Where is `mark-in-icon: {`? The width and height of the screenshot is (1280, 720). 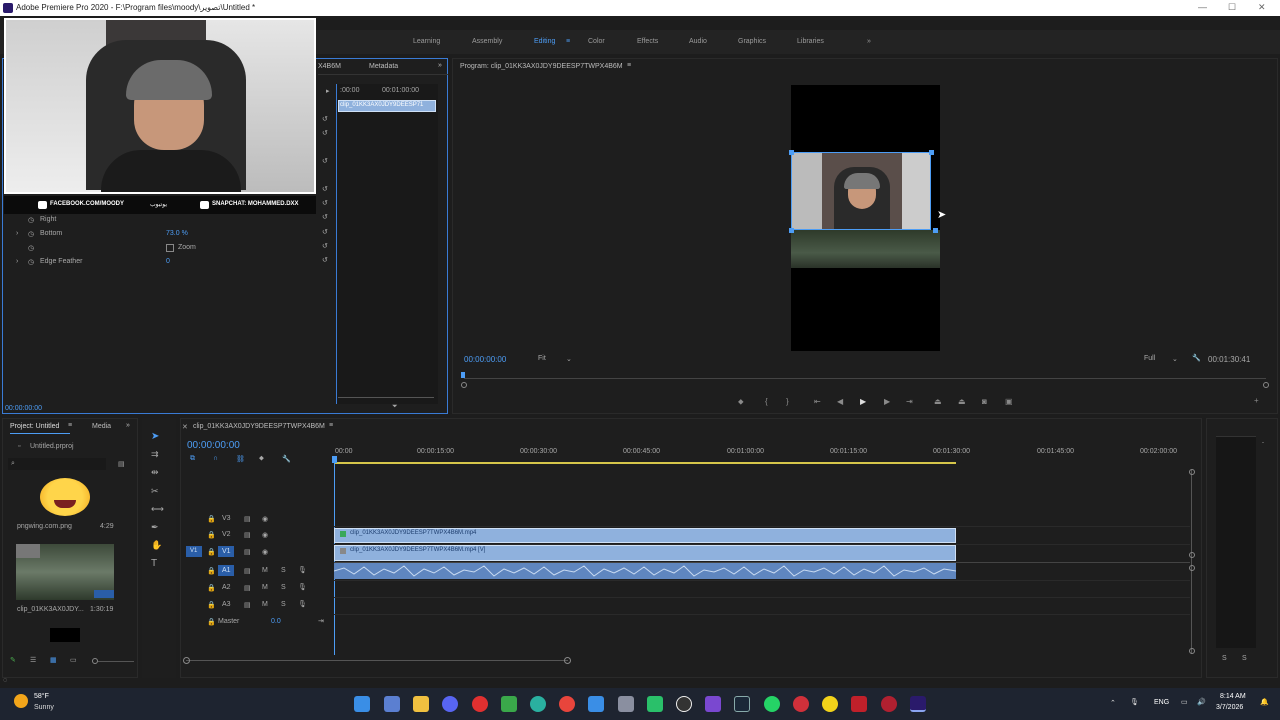
mark-in-icon: { is located at coordinates (766, 401).